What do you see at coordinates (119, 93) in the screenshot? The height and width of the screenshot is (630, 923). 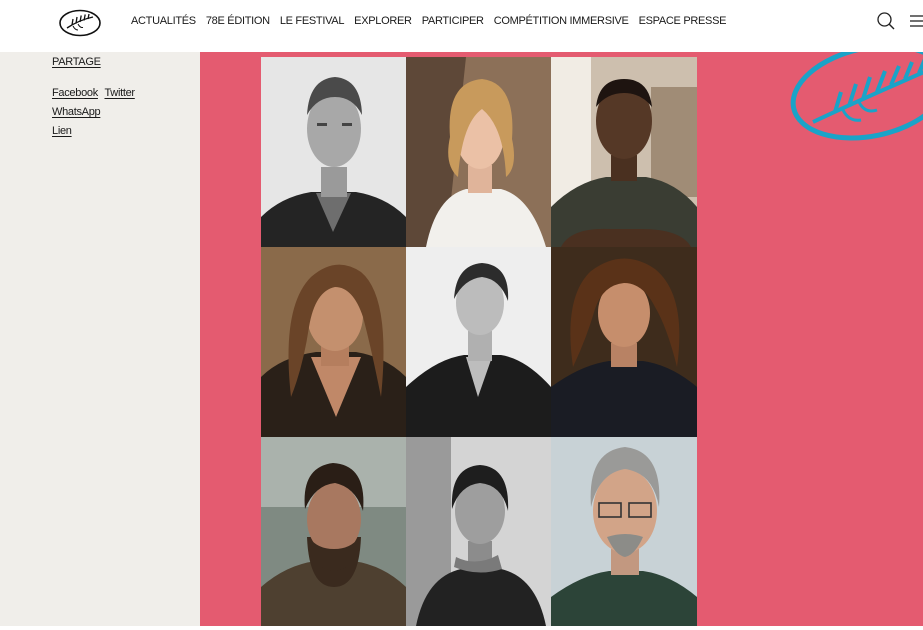 I see `share-twitter-link: Twitter` at bounding box center [119, 93].